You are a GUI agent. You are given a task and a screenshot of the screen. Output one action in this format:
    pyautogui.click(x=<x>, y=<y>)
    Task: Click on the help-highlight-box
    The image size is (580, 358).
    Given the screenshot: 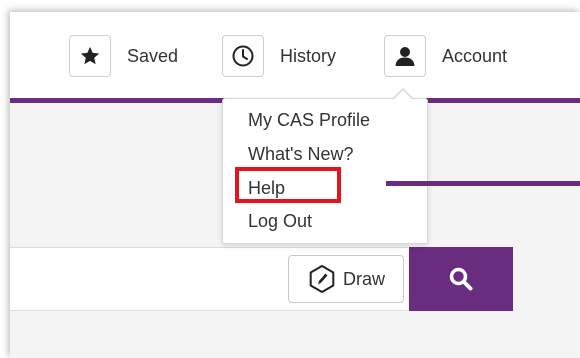 What is the action you would take?
    pyautogui.click(x=288, y=185)
    